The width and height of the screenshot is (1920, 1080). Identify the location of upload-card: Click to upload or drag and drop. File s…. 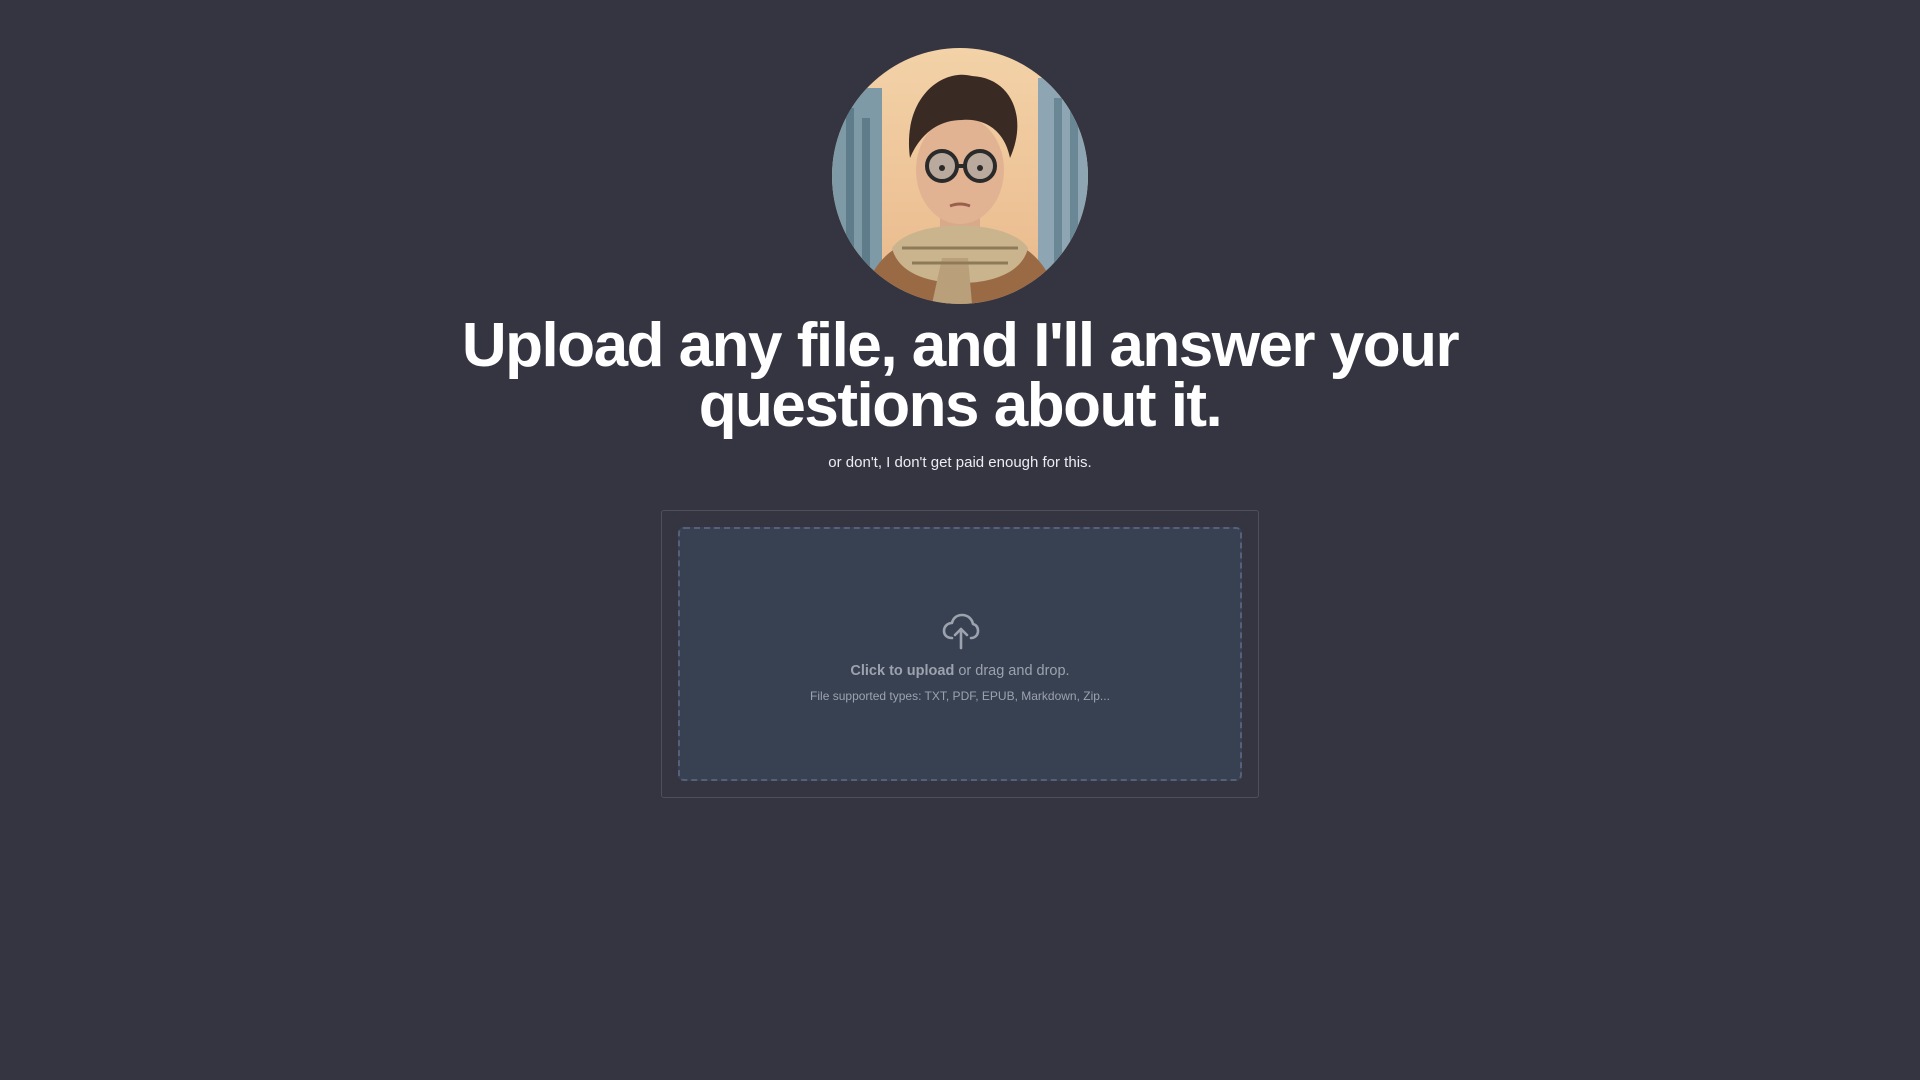
(960, 654).